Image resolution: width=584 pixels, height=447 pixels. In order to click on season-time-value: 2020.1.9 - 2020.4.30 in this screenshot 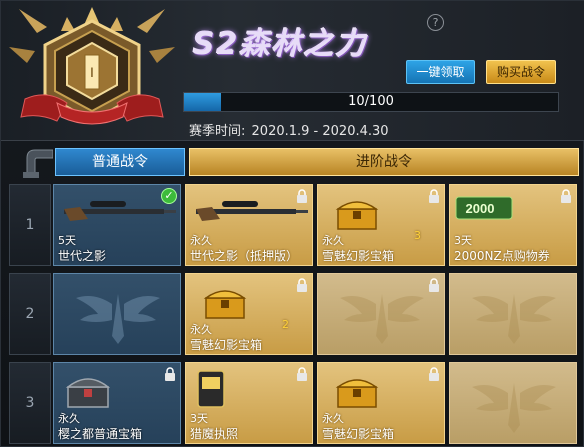, I will do `click(320, 131)`.